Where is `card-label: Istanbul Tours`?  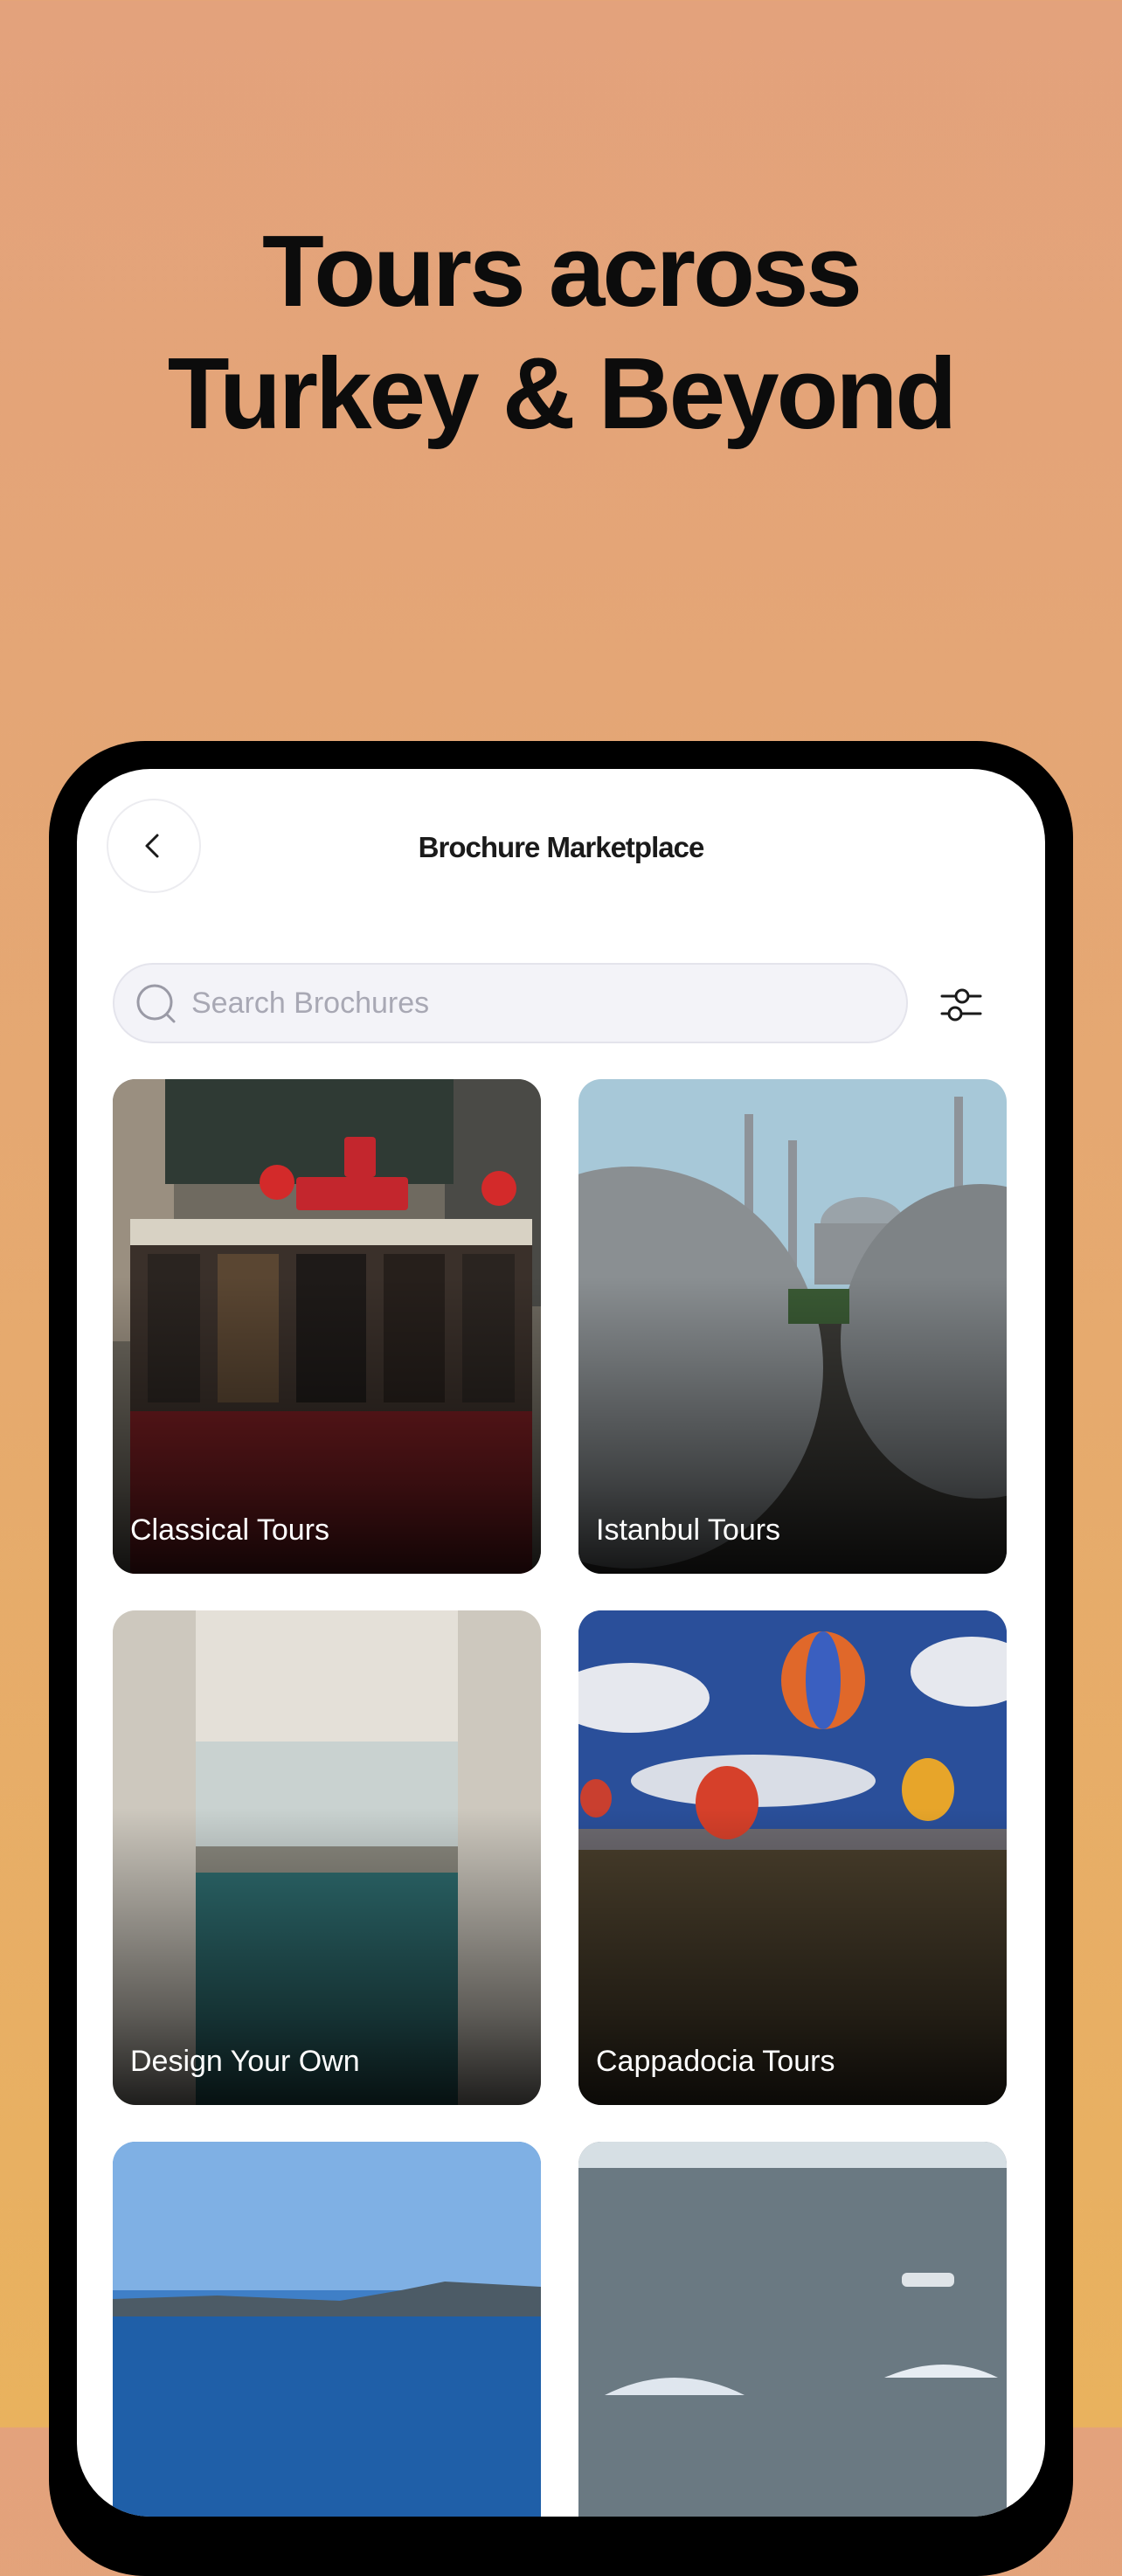
card-label: Istanbul Tours is located at coordinates (688, 1530).